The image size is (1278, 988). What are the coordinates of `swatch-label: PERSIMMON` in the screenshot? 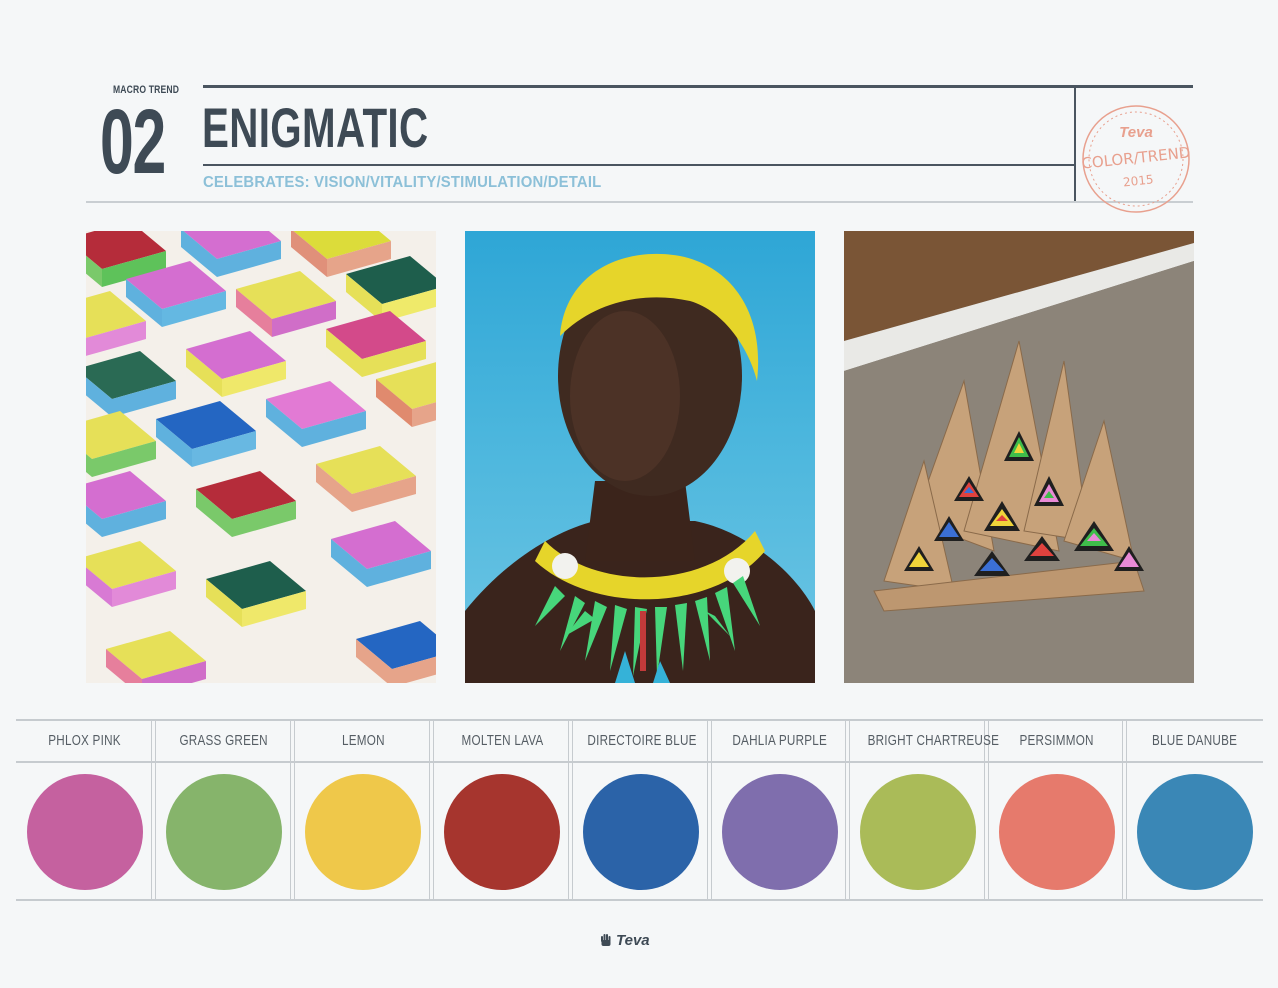 It's located at (1056, 740).